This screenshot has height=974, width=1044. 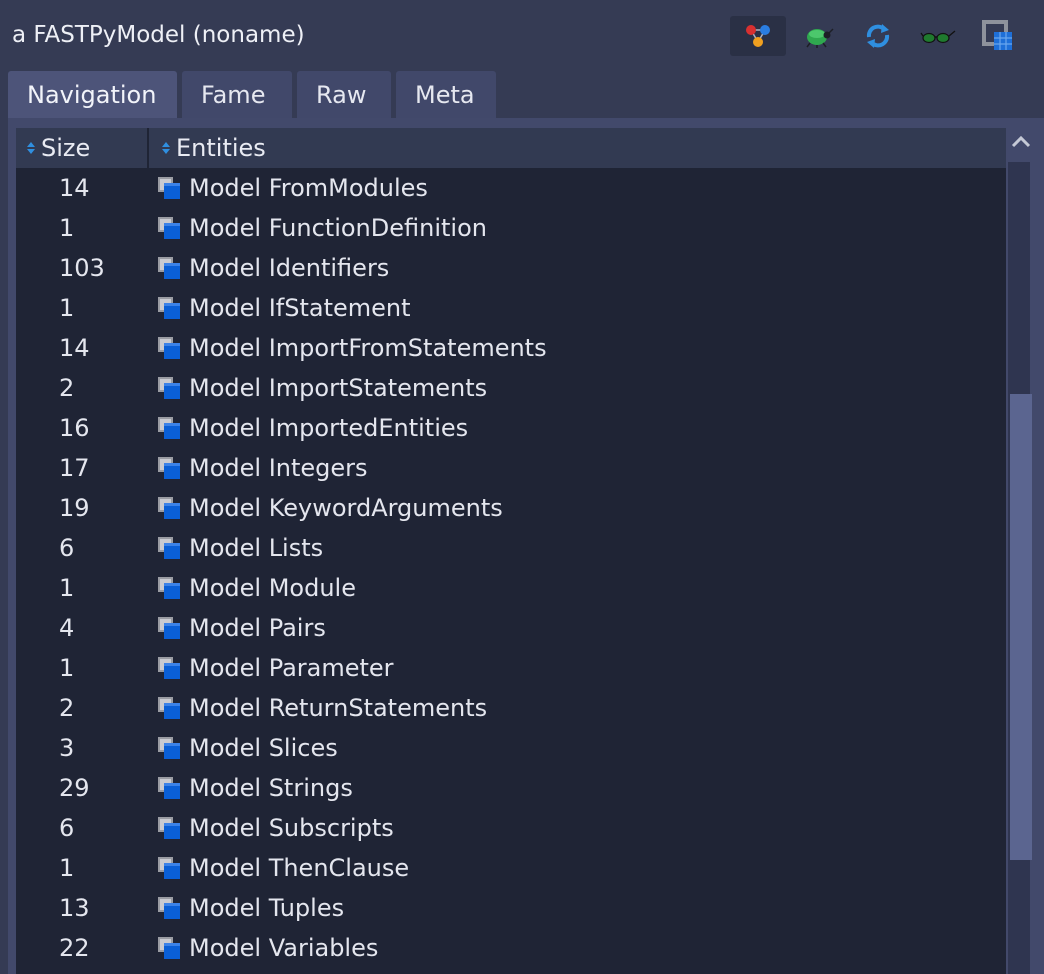 I want to click on entity-cell: Model Variables, so click(x=267, y=948).